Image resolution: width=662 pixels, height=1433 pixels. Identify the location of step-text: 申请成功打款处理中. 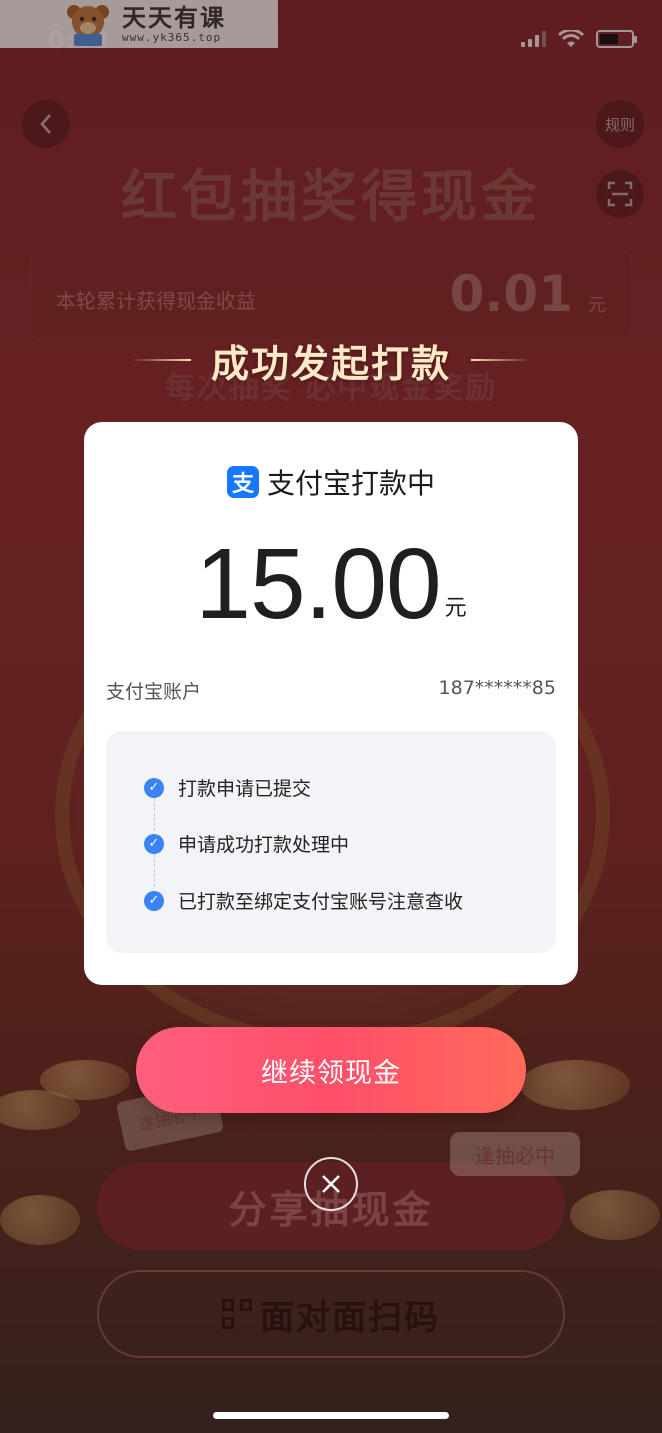
(264, 845).